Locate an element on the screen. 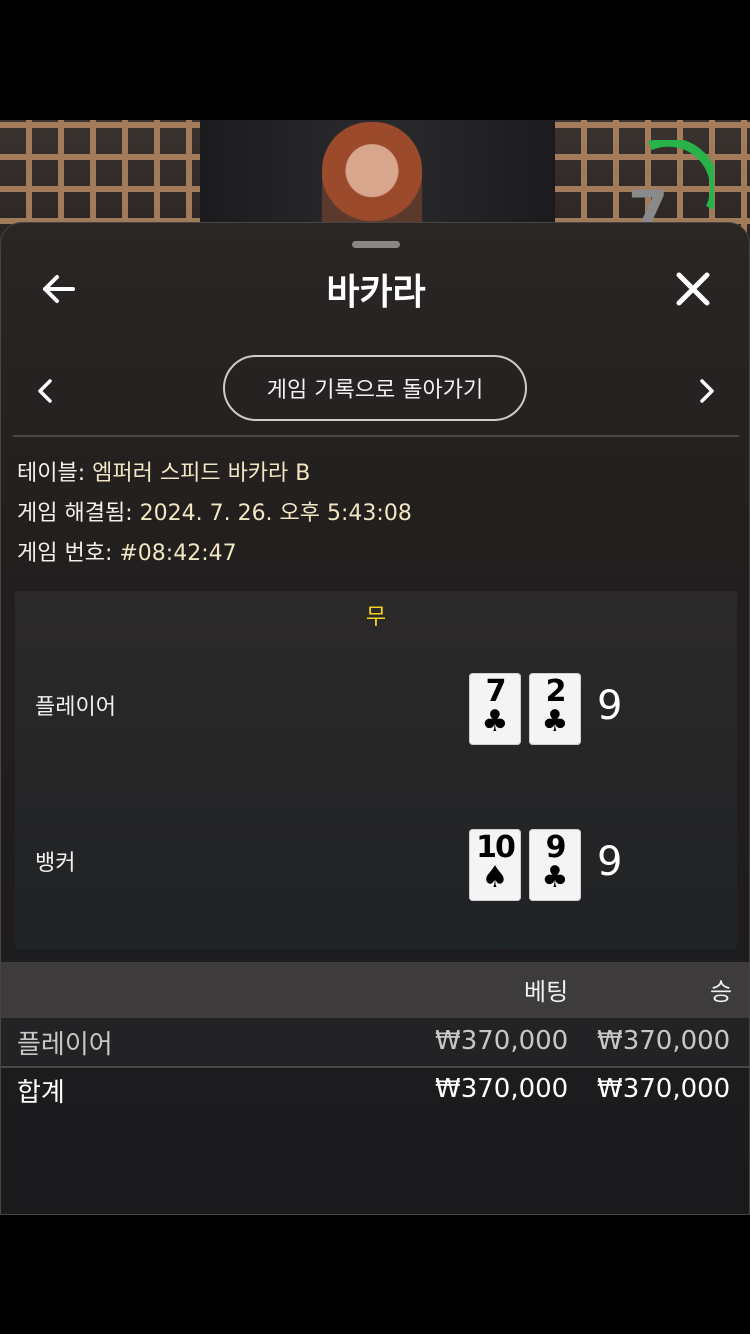 This screenshot has width=750, height=1334. player-card-1: 7 ♣ is located at coordinates (495, 709).